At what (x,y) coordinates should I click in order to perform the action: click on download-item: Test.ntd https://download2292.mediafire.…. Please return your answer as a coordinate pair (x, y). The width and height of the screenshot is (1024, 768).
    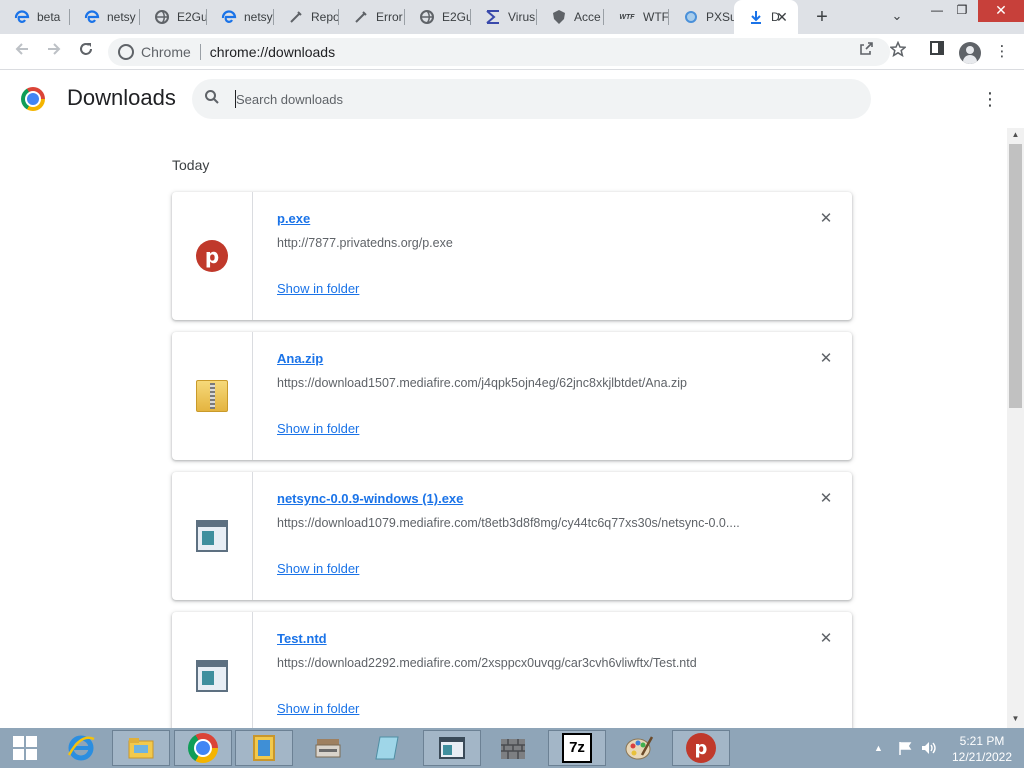
    Looking at the image, I should click on (512, 676).